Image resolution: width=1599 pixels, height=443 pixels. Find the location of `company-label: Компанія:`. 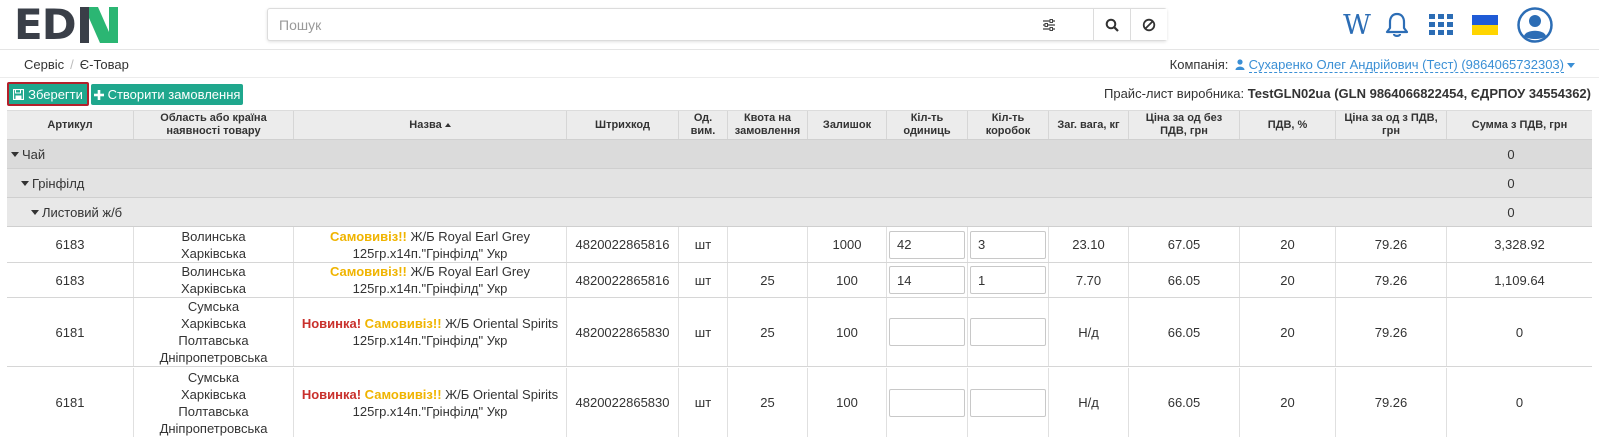

company-label: Компанія: is located at coordinates (1199, 64).